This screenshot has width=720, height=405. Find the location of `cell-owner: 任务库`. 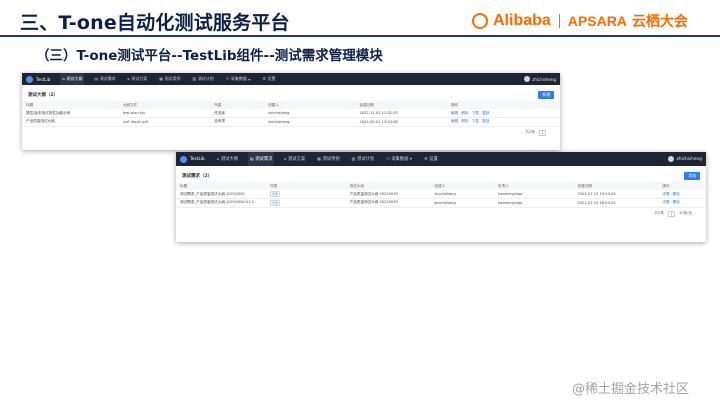

cell-owner: 任务库 is located at coordinates (237, 113).